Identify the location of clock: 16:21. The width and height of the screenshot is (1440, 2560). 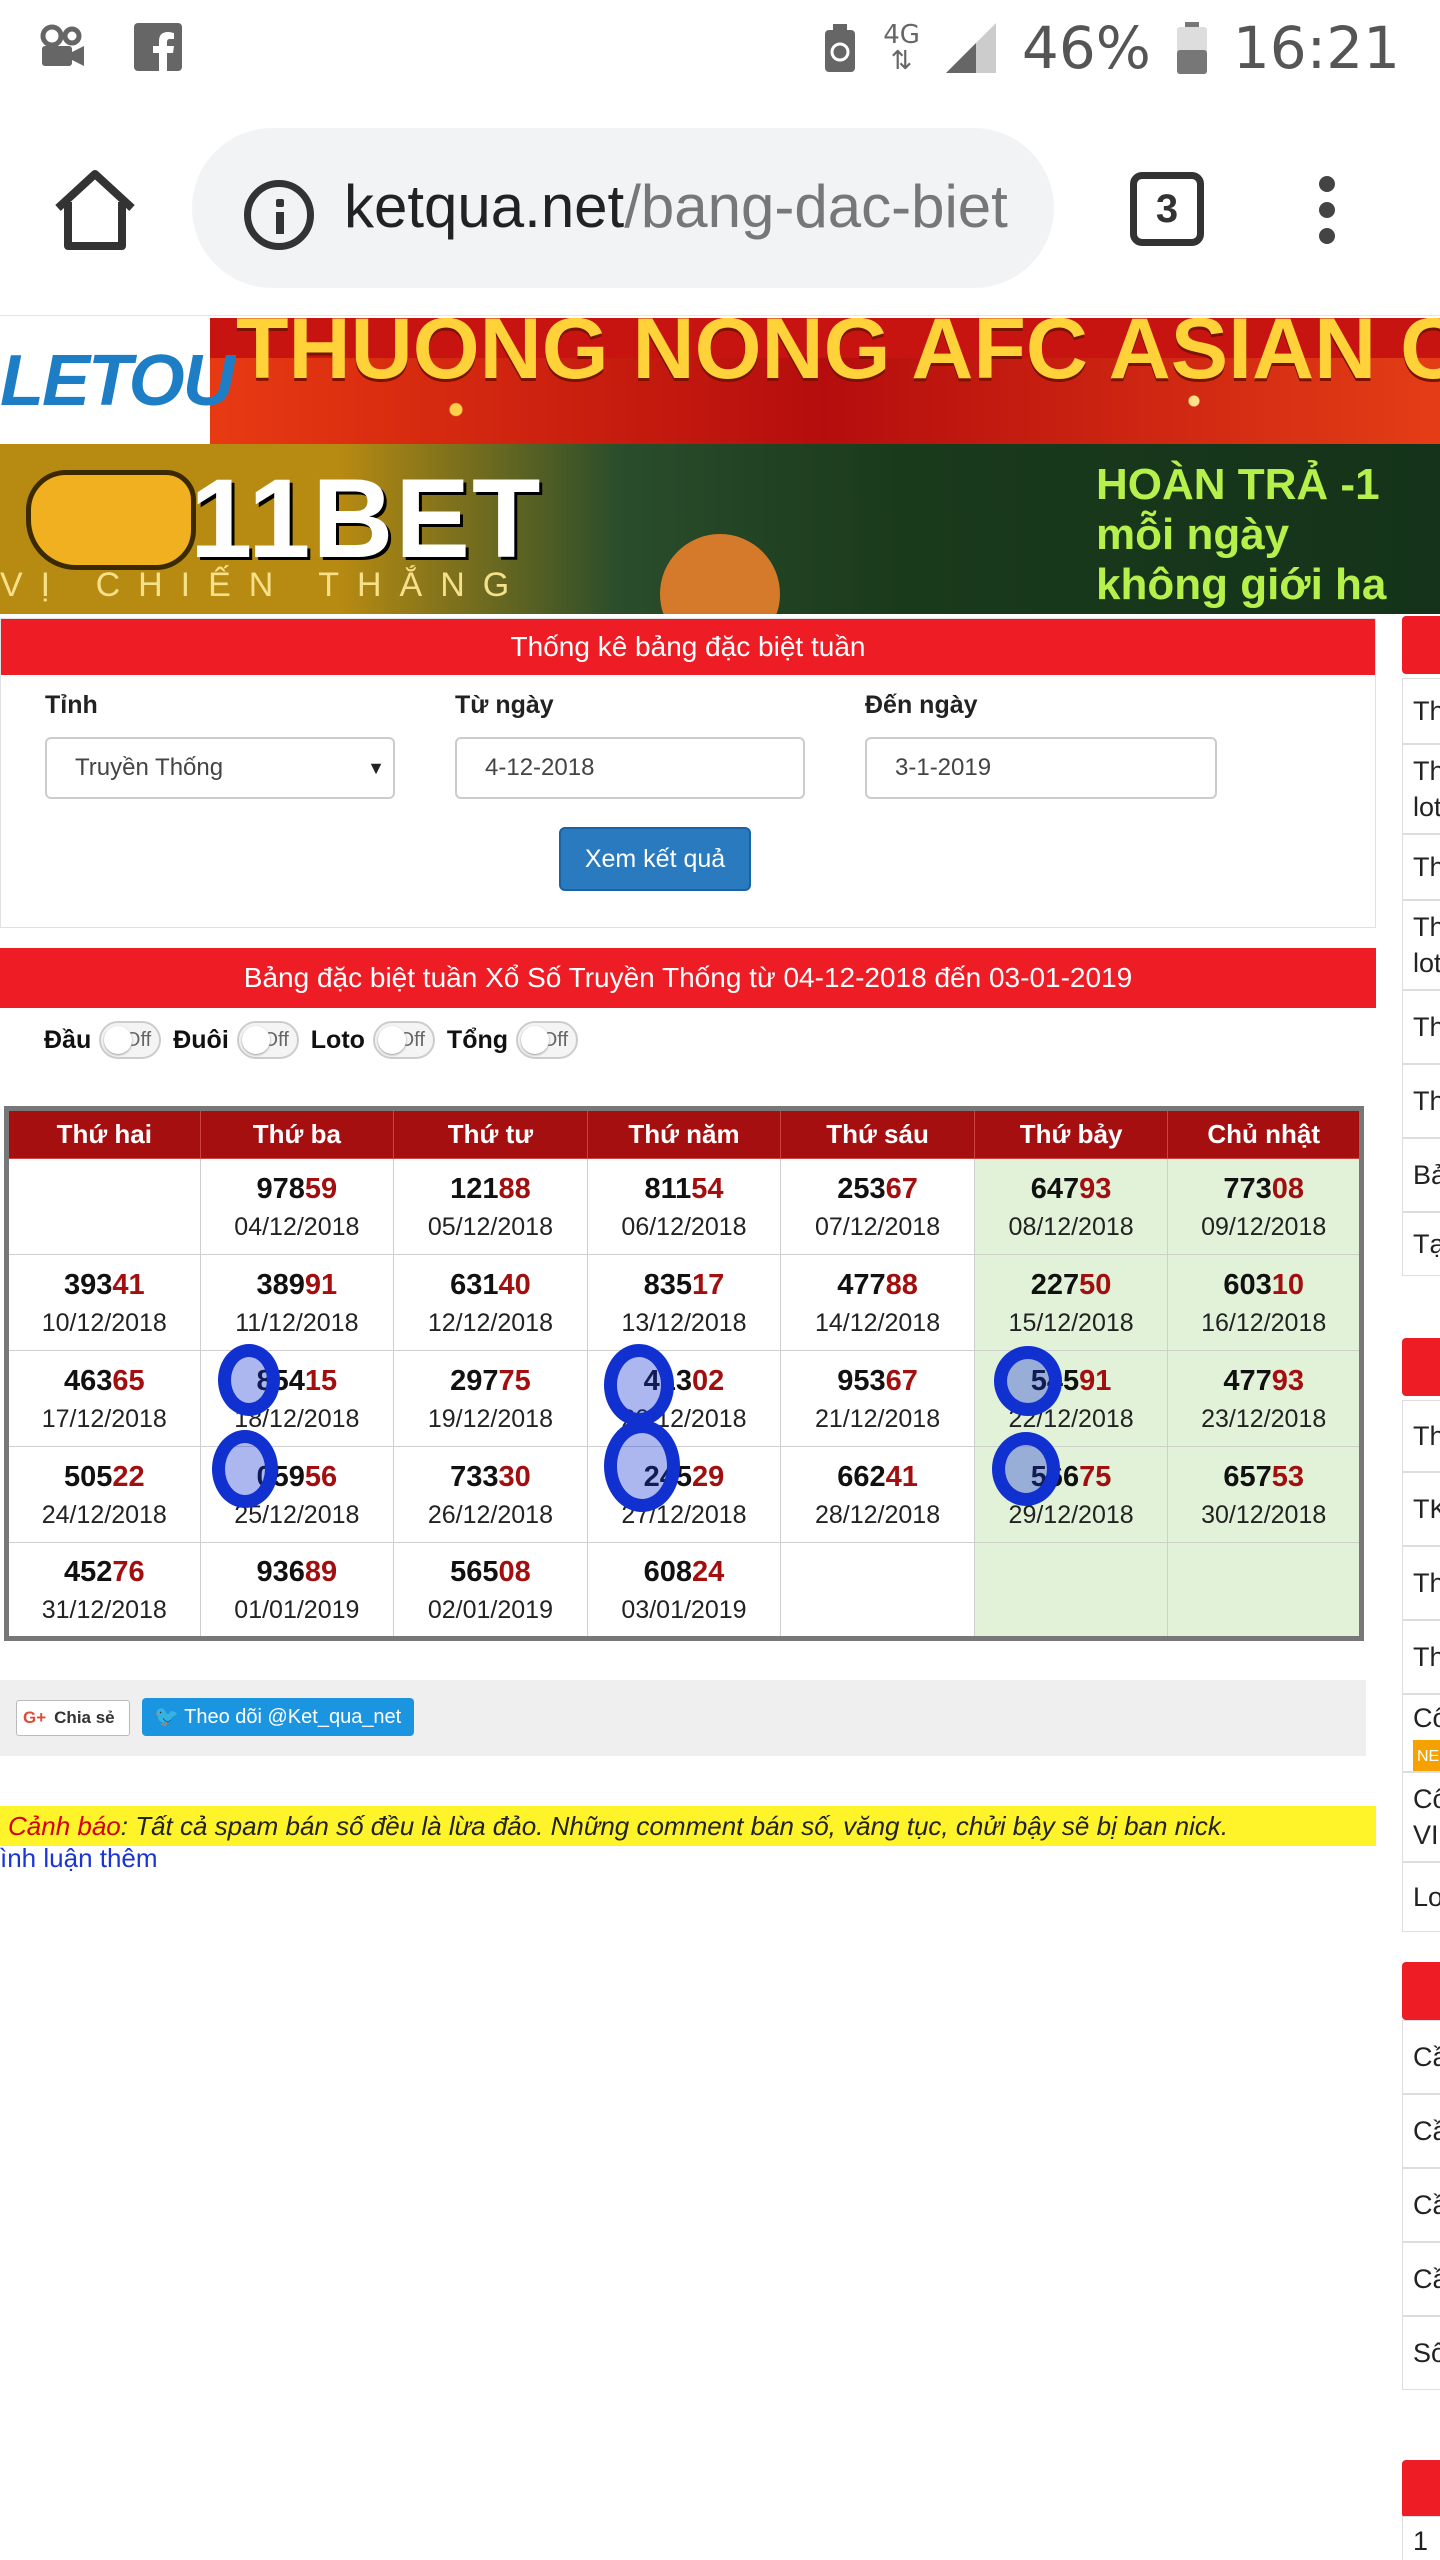
(1316, 48).